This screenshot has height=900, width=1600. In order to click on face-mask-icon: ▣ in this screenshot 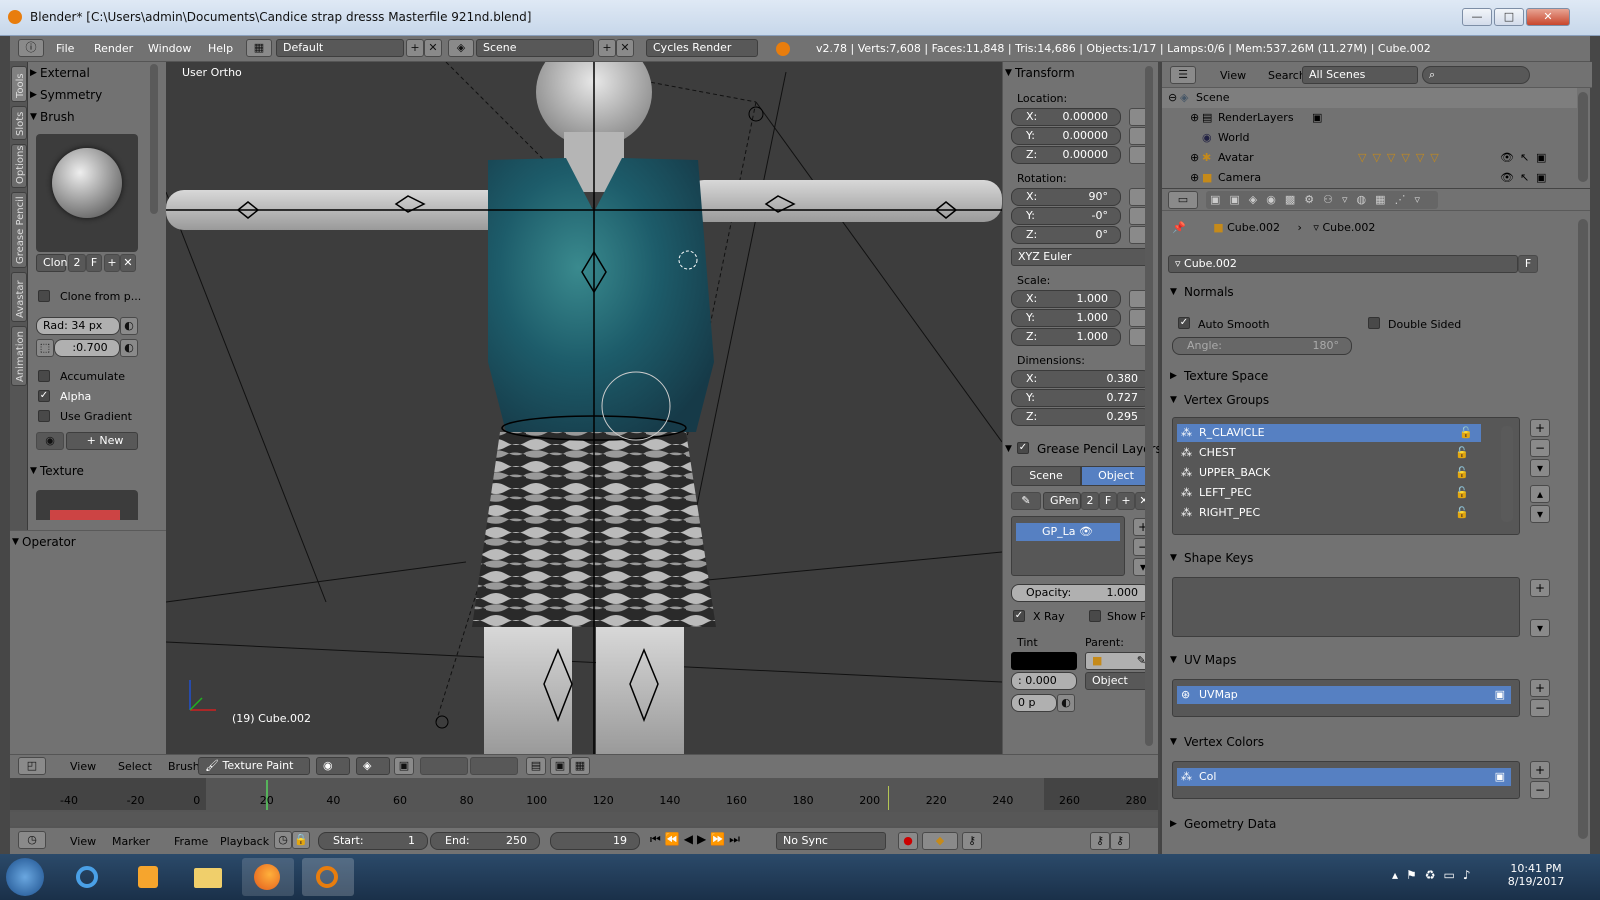, I will do `click(404, 766)`.